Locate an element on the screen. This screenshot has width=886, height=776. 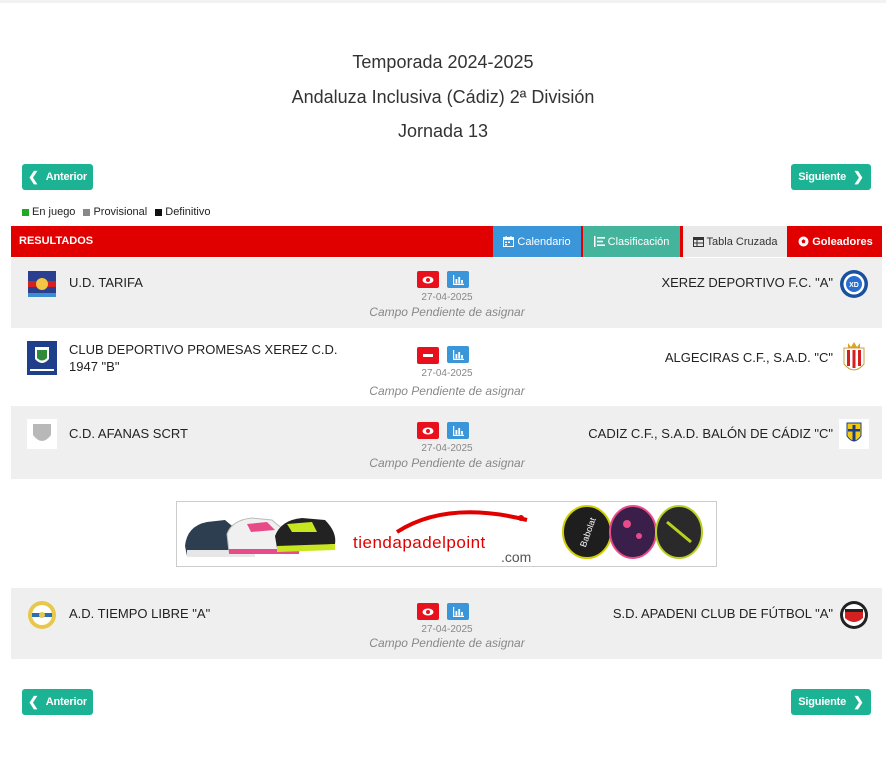
legend-en-juego: En juego is located at coordinates (48, 212).